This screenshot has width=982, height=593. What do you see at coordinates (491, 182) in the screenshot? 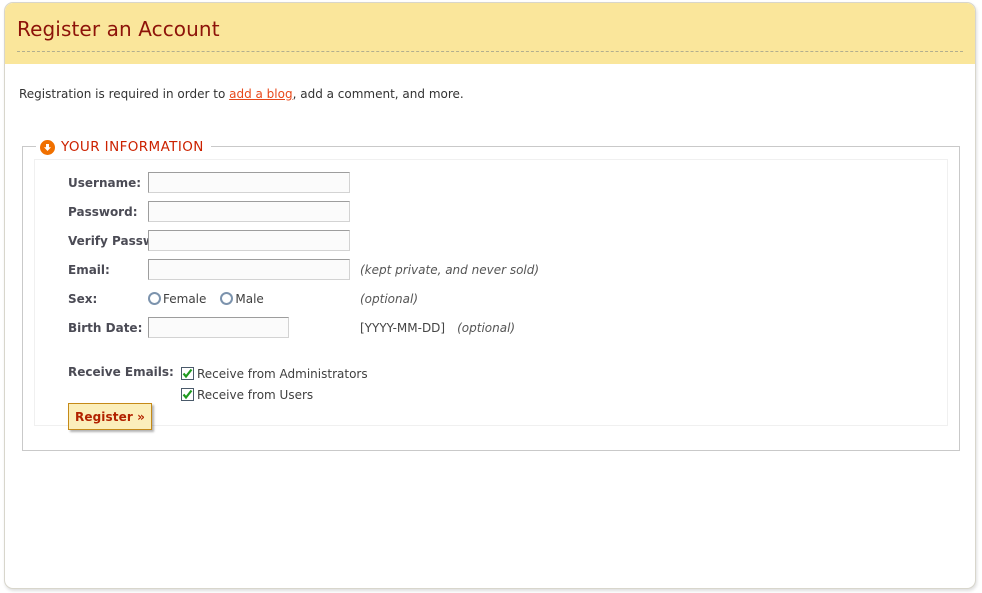
I see `form-row-username: Username:` at bounding box center [491, 182].